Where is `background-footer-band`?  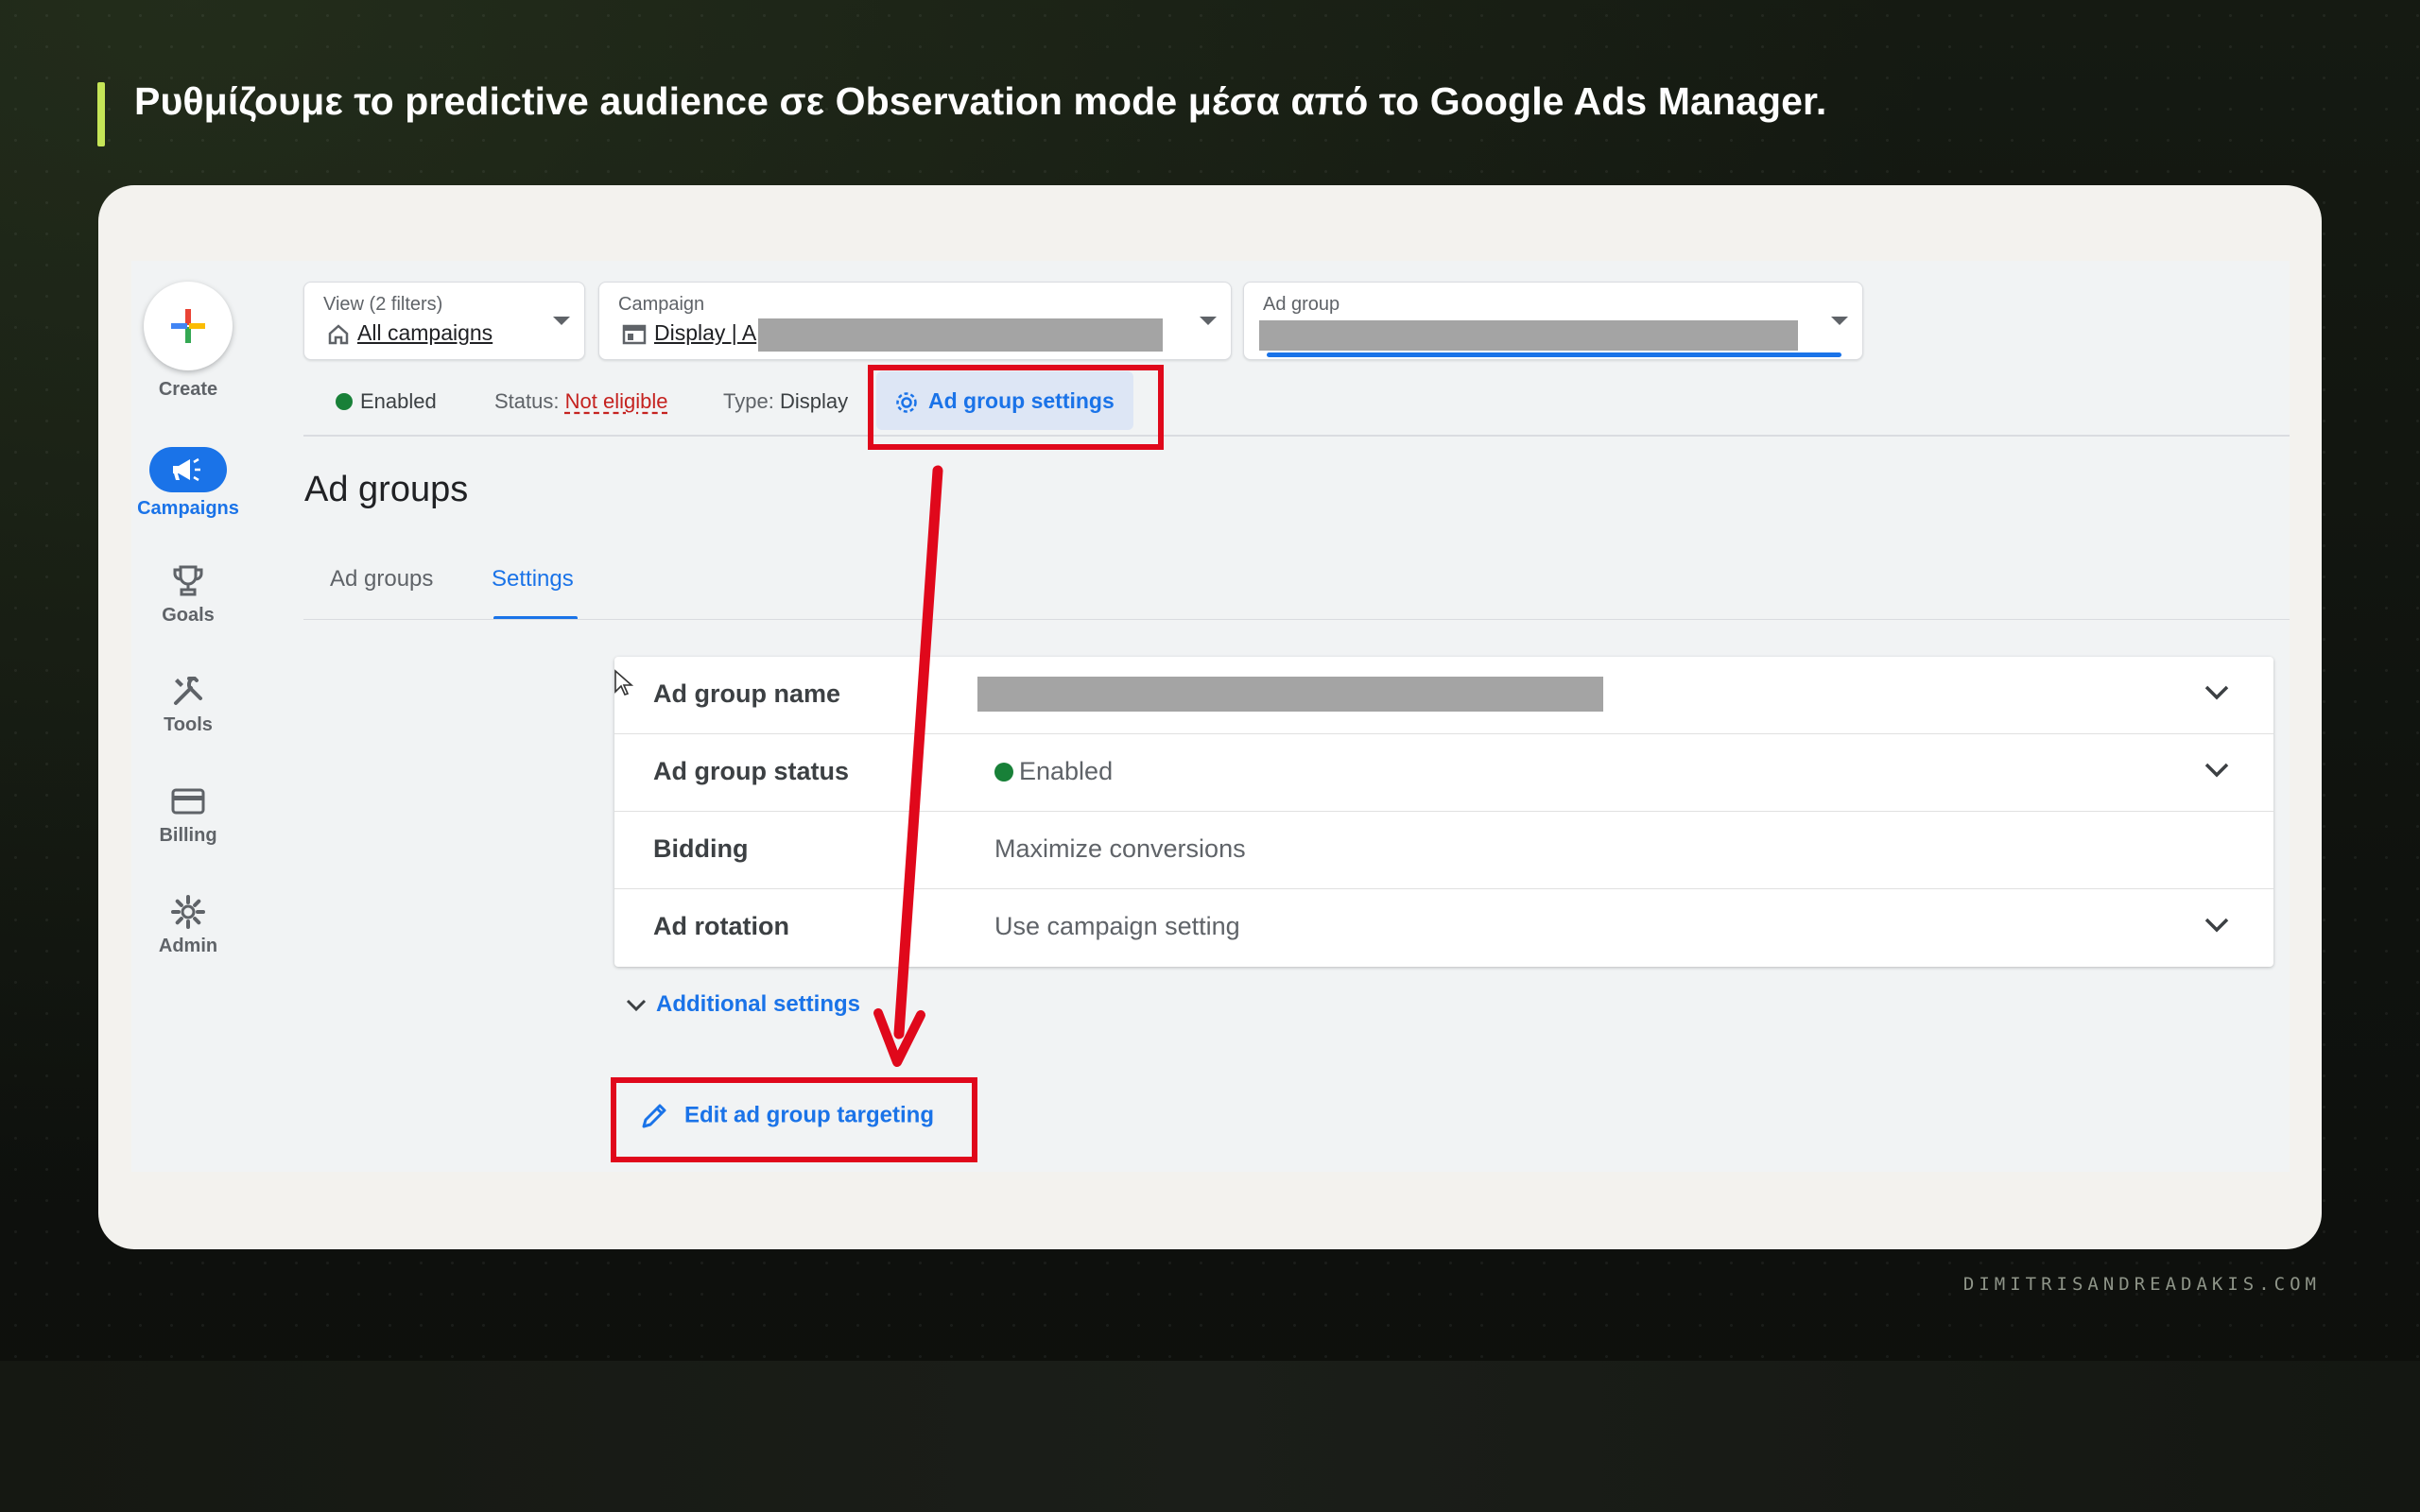
background-footer-band is located at coordinates (1210, 1436).